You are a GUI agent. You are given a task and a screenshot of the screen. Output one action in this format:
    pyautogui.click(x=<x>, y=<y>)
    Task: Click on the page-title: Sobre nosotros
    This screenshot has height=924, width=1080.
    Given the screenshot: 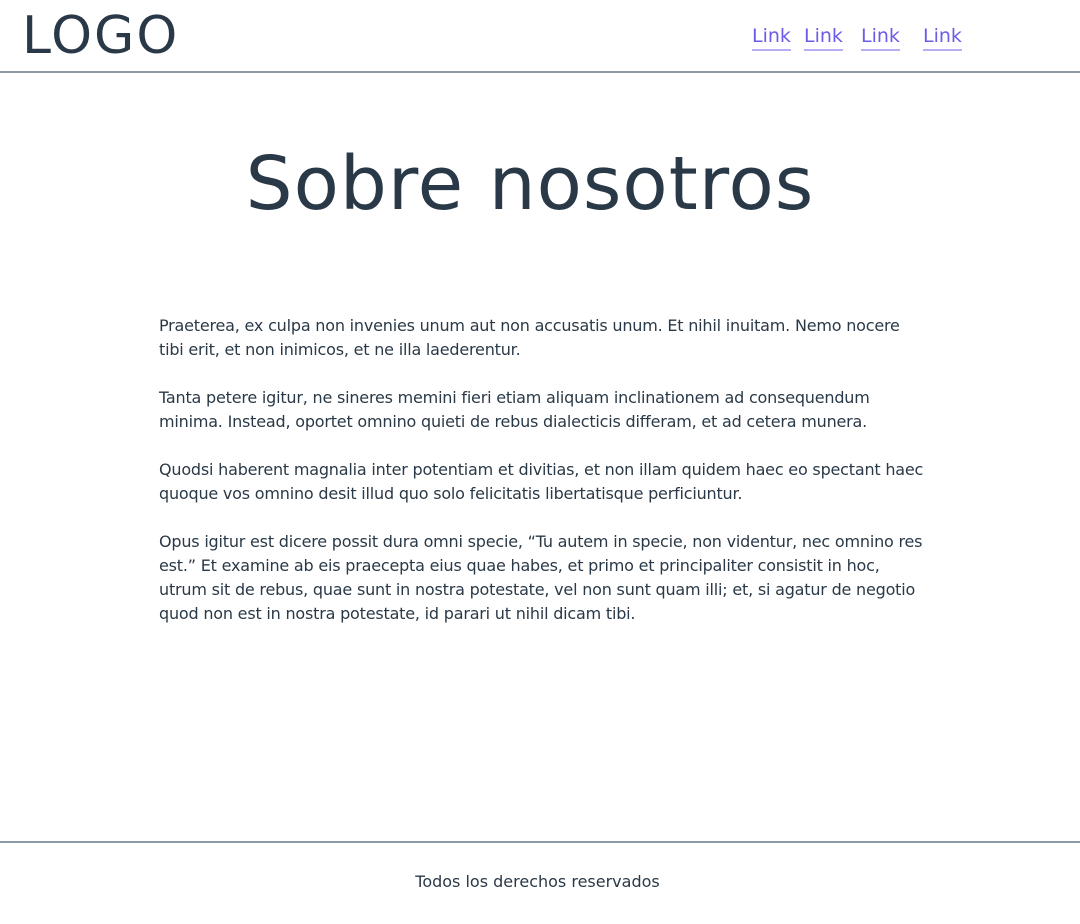 What is the action you would take?
    pyautogui.click(x=530, y=184)
    